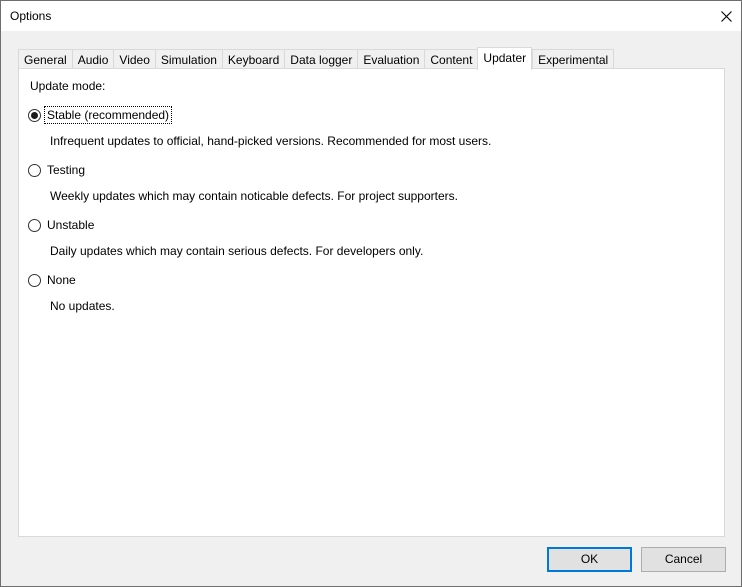 The height and width of the screenshot is (587, 742). What do you see at coordinates (92, 59) in the screenshot?
I see `tab-audio: Audio` at bounding box center [92, 59].